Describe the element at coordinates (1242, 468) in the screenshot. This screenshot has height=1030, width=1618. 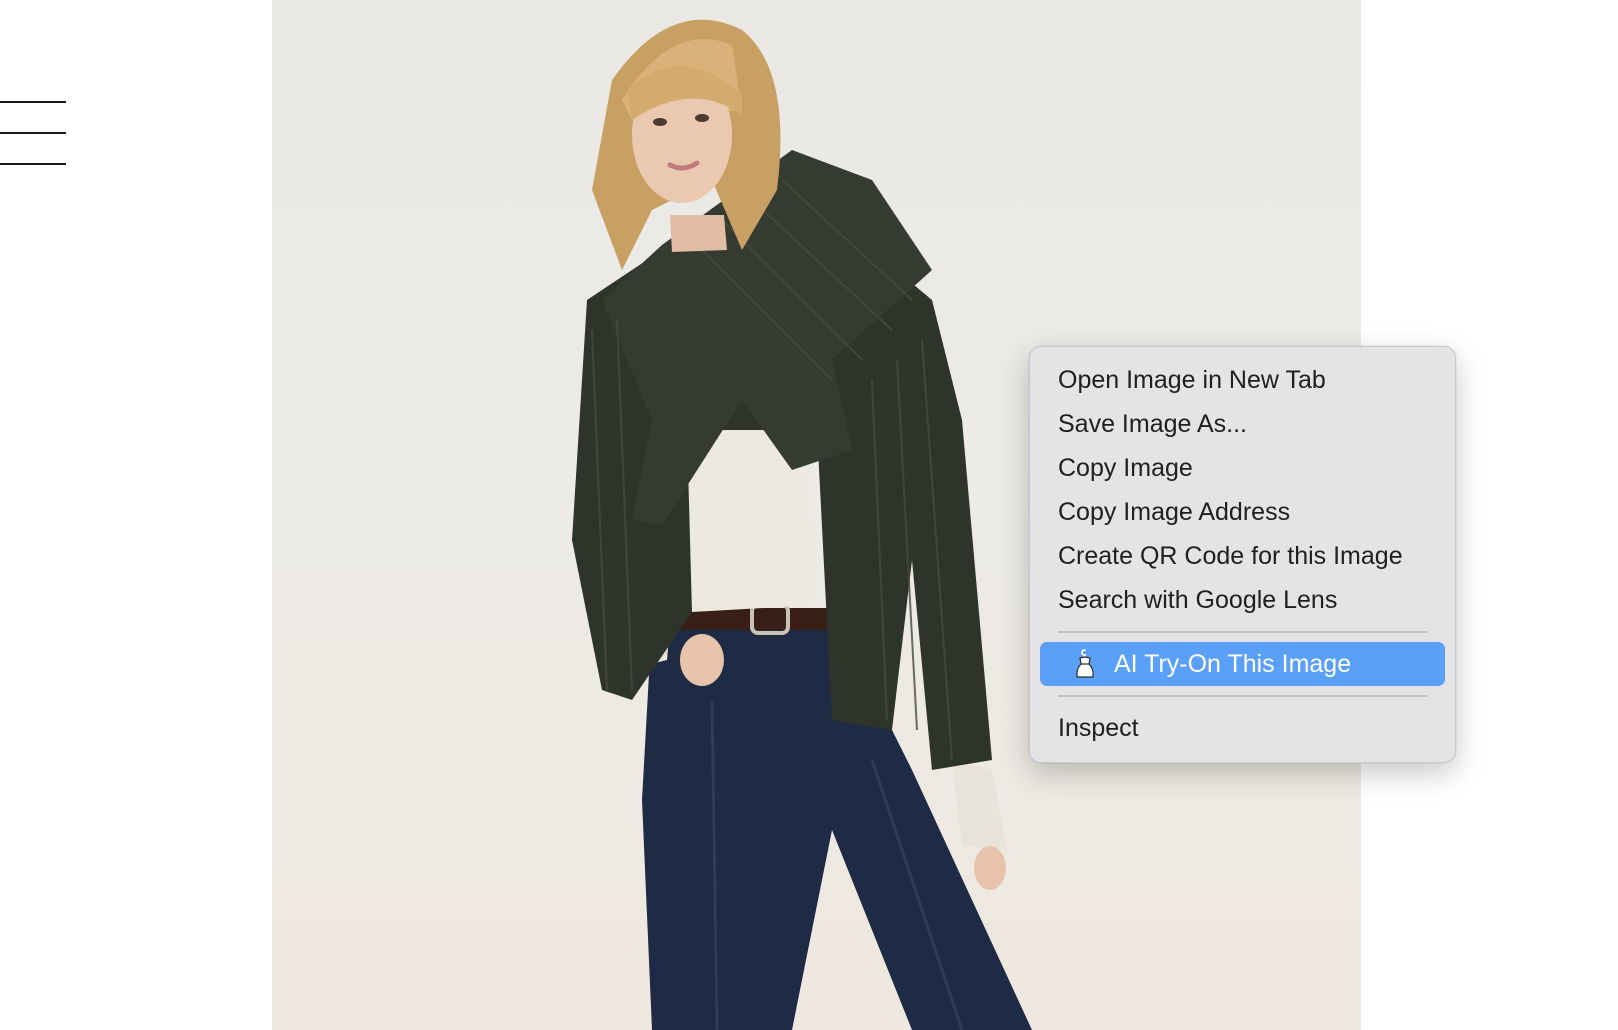
I see `menu-item-copy-image: Copy Image` at that location.